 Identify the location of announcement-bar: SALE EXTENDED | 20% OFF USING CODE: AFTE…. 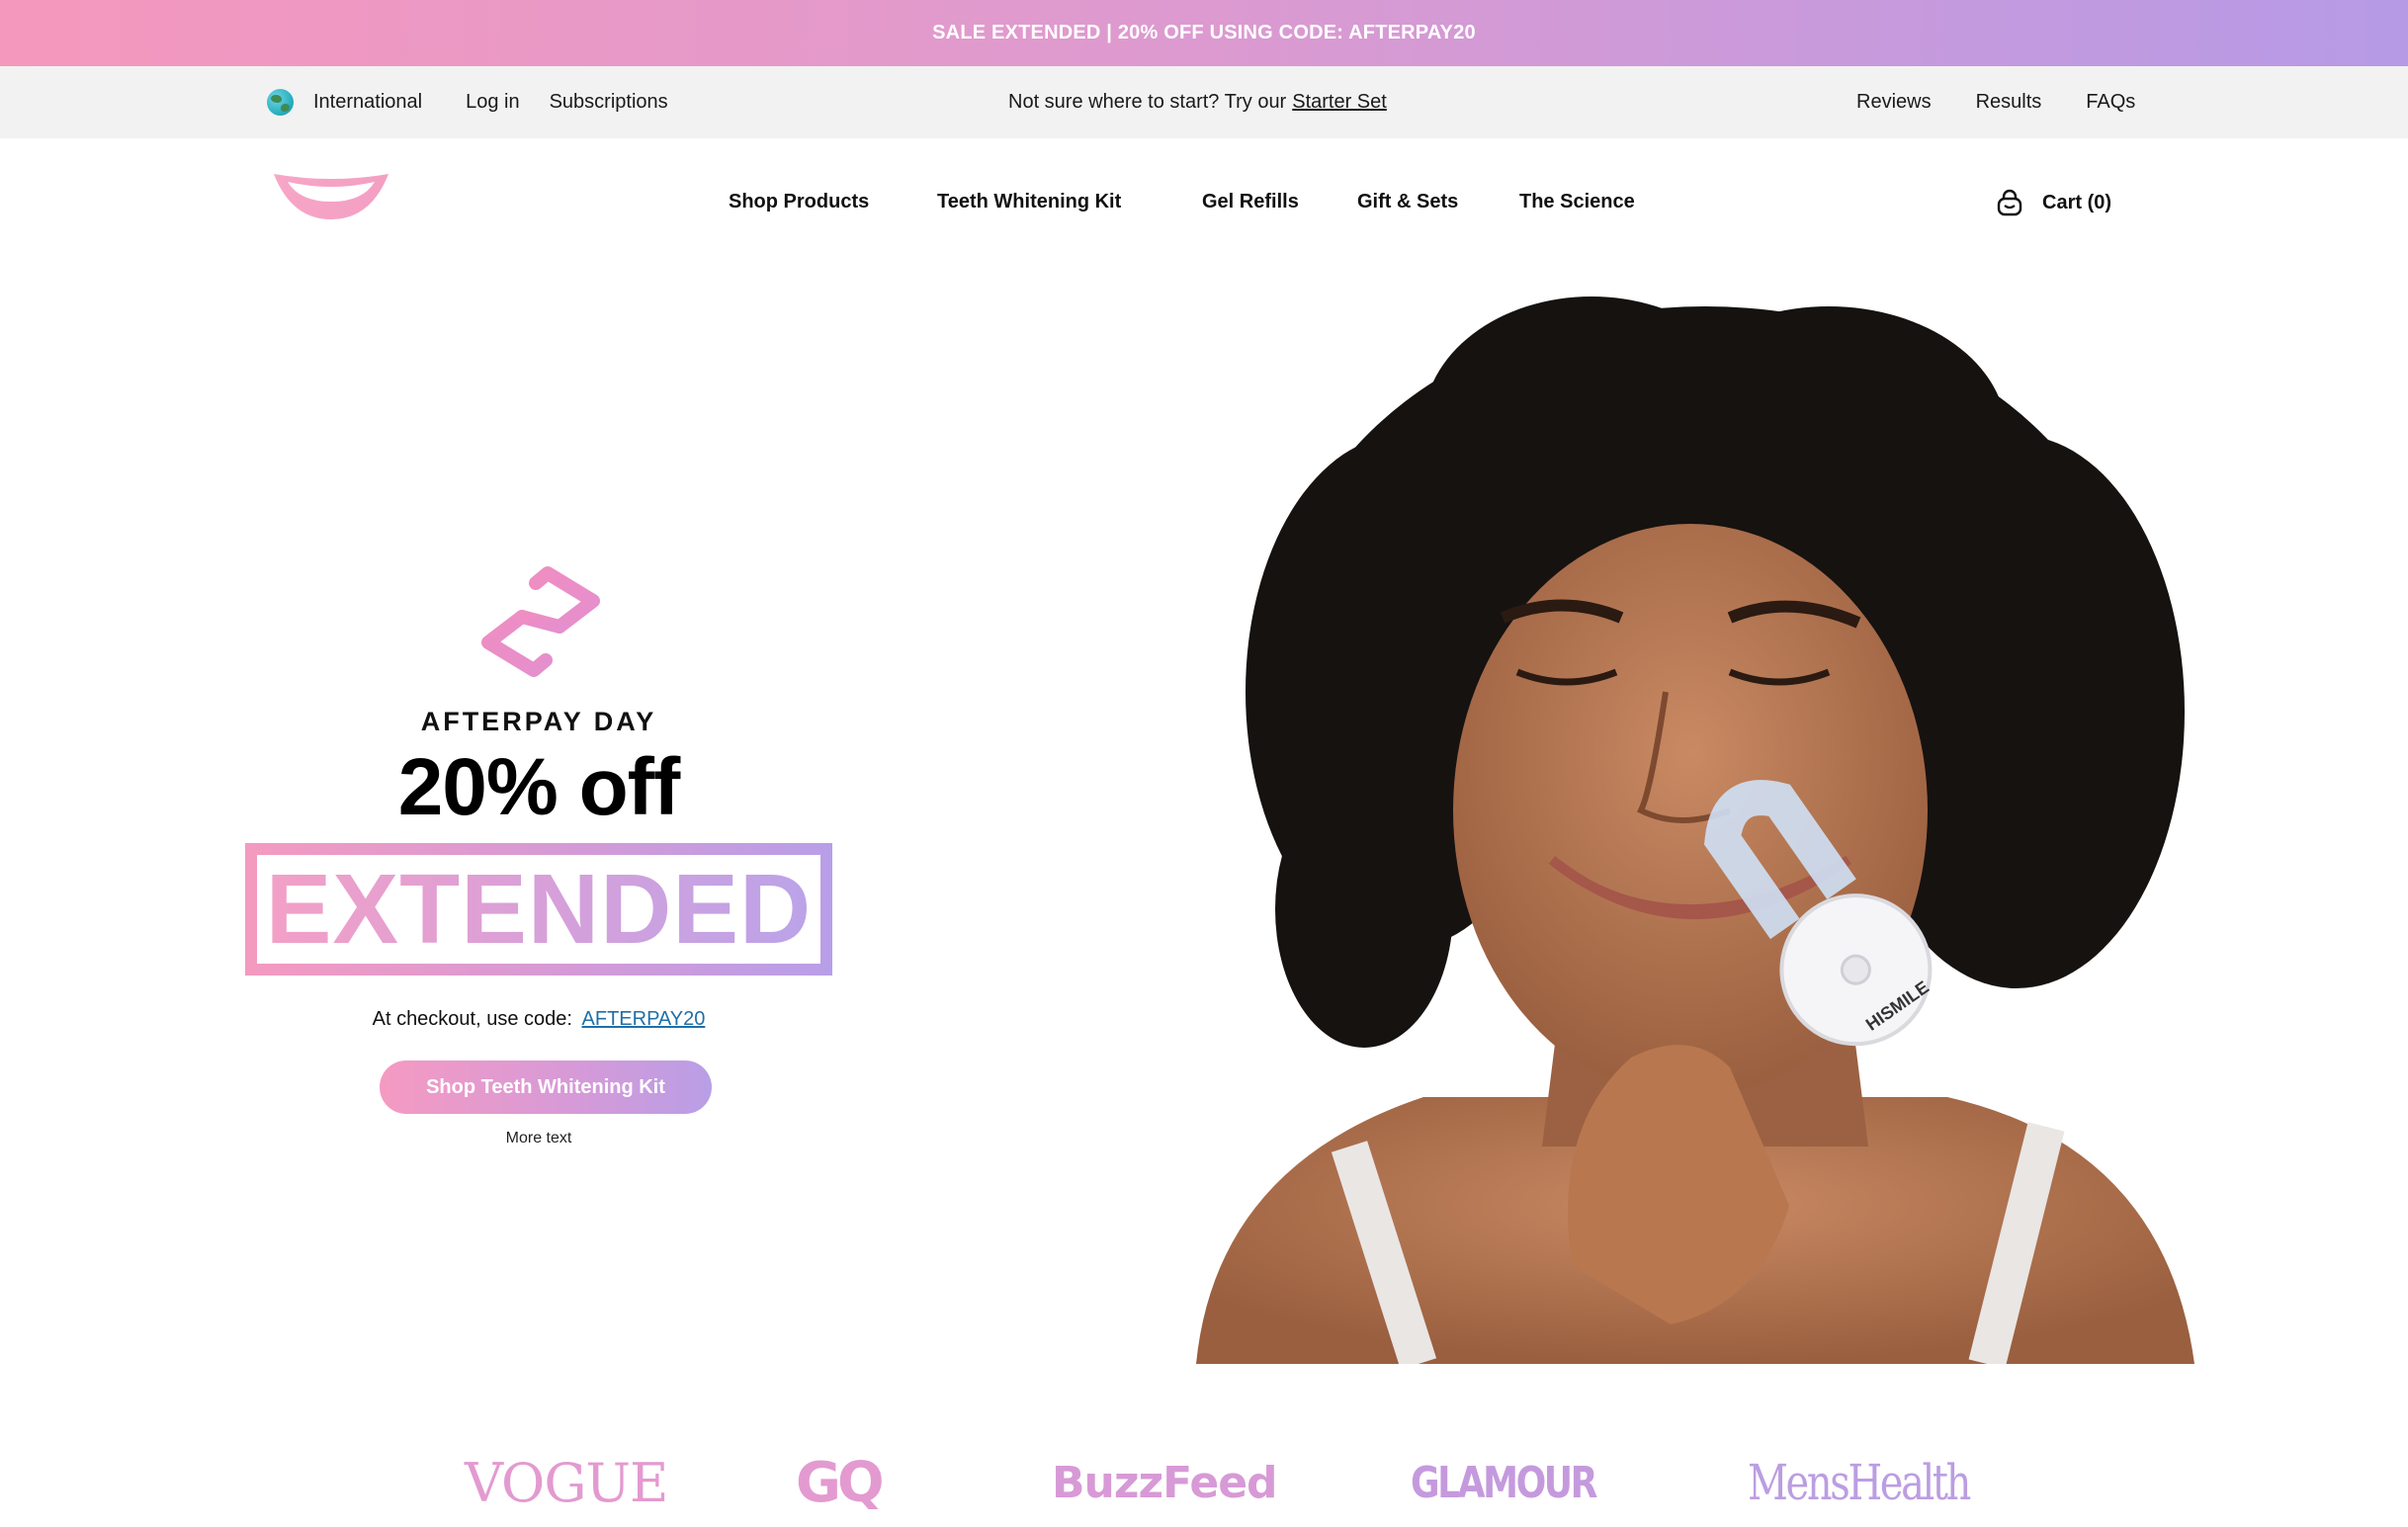
(1204, 33).